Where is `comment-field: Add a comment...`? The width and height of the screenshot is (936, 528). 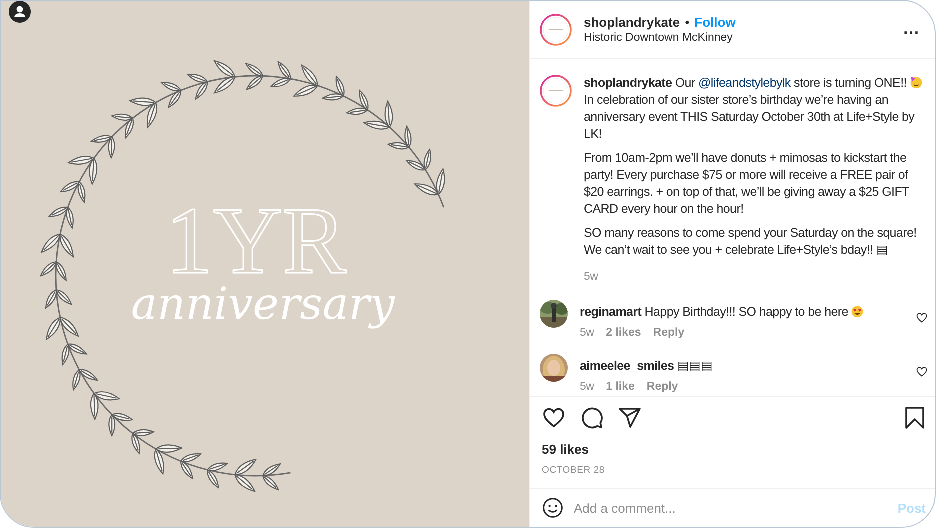
comment-field: Add a comment... is located at coordinates (731, 508).